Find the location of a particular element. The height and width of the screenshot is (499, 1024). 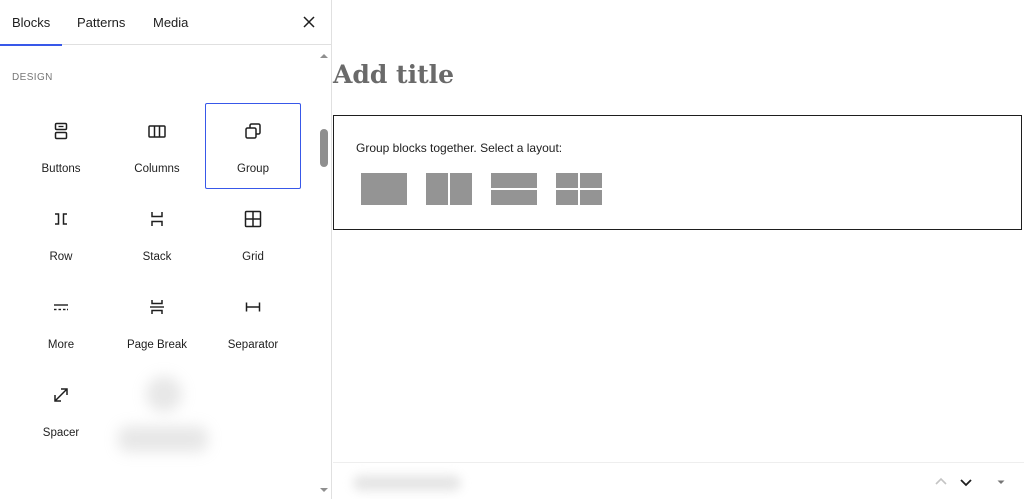

row-icon is located at coordinates (61, 219).